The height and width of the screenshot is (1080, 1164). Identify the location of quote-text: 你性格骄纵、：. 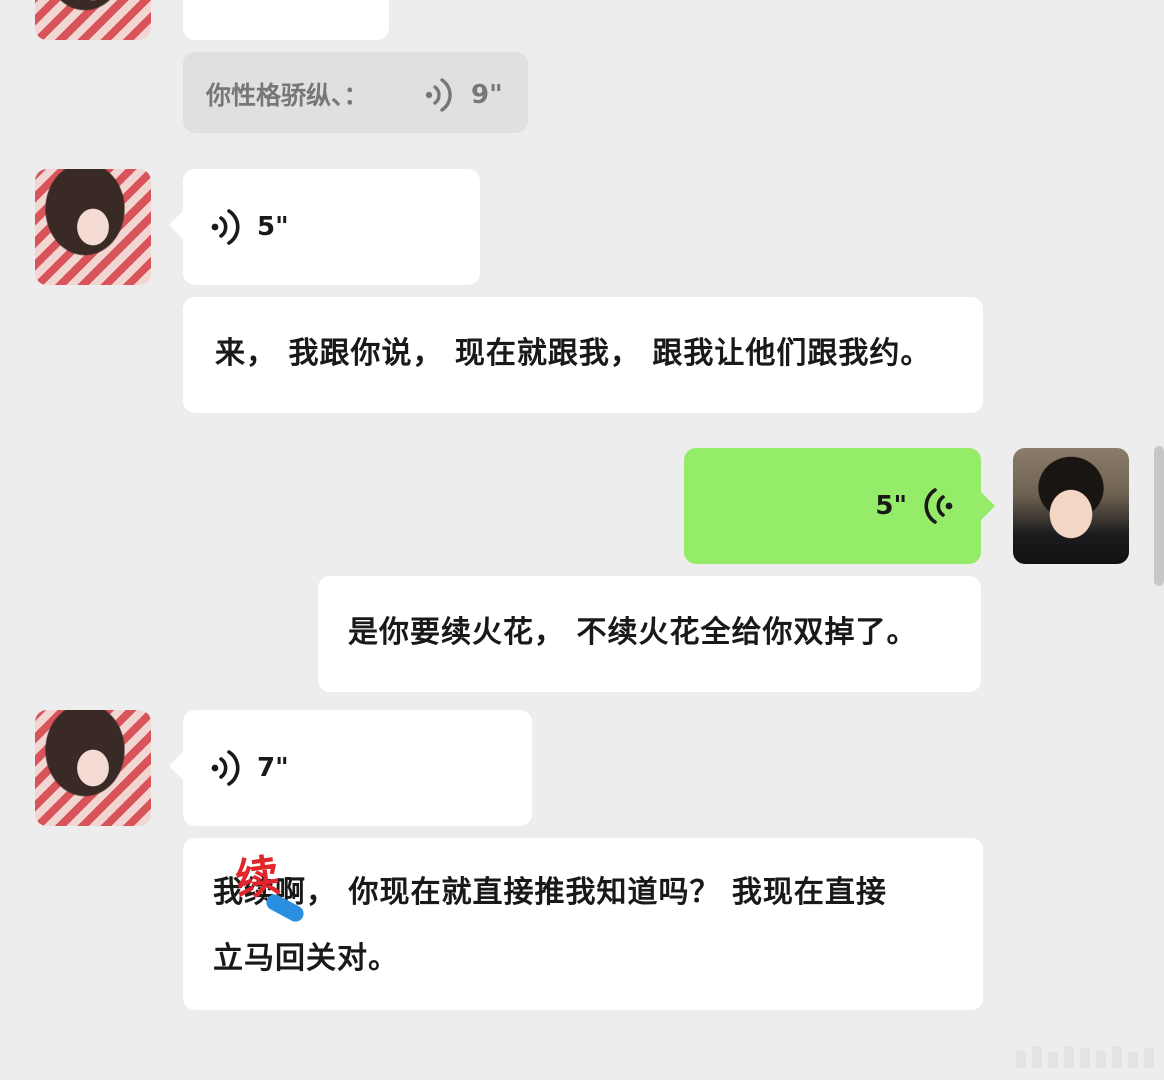
(287, 95).